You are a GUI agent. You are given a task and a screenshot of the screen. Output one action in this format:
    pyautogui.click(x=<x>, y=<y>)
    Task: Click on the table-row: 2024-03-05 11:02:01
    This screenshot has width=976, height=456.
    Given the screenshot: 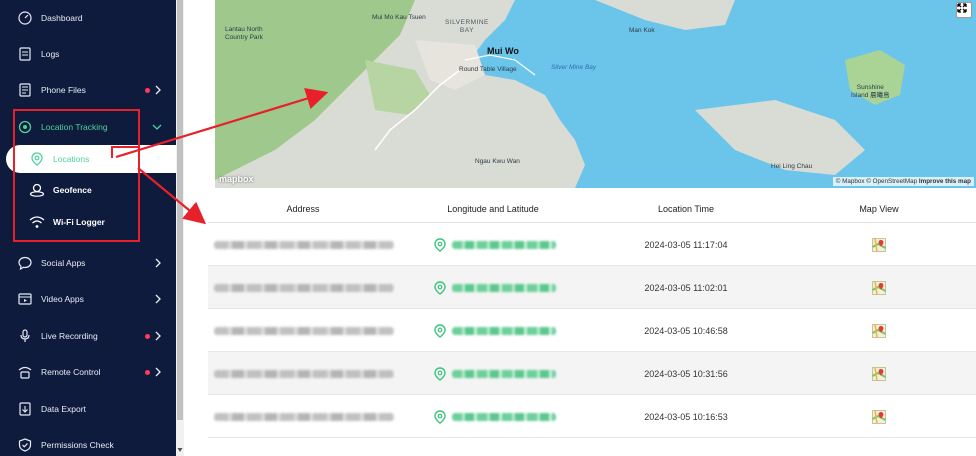 What is the action you would take?
    pyautogui.click(x=592, y=287)
    